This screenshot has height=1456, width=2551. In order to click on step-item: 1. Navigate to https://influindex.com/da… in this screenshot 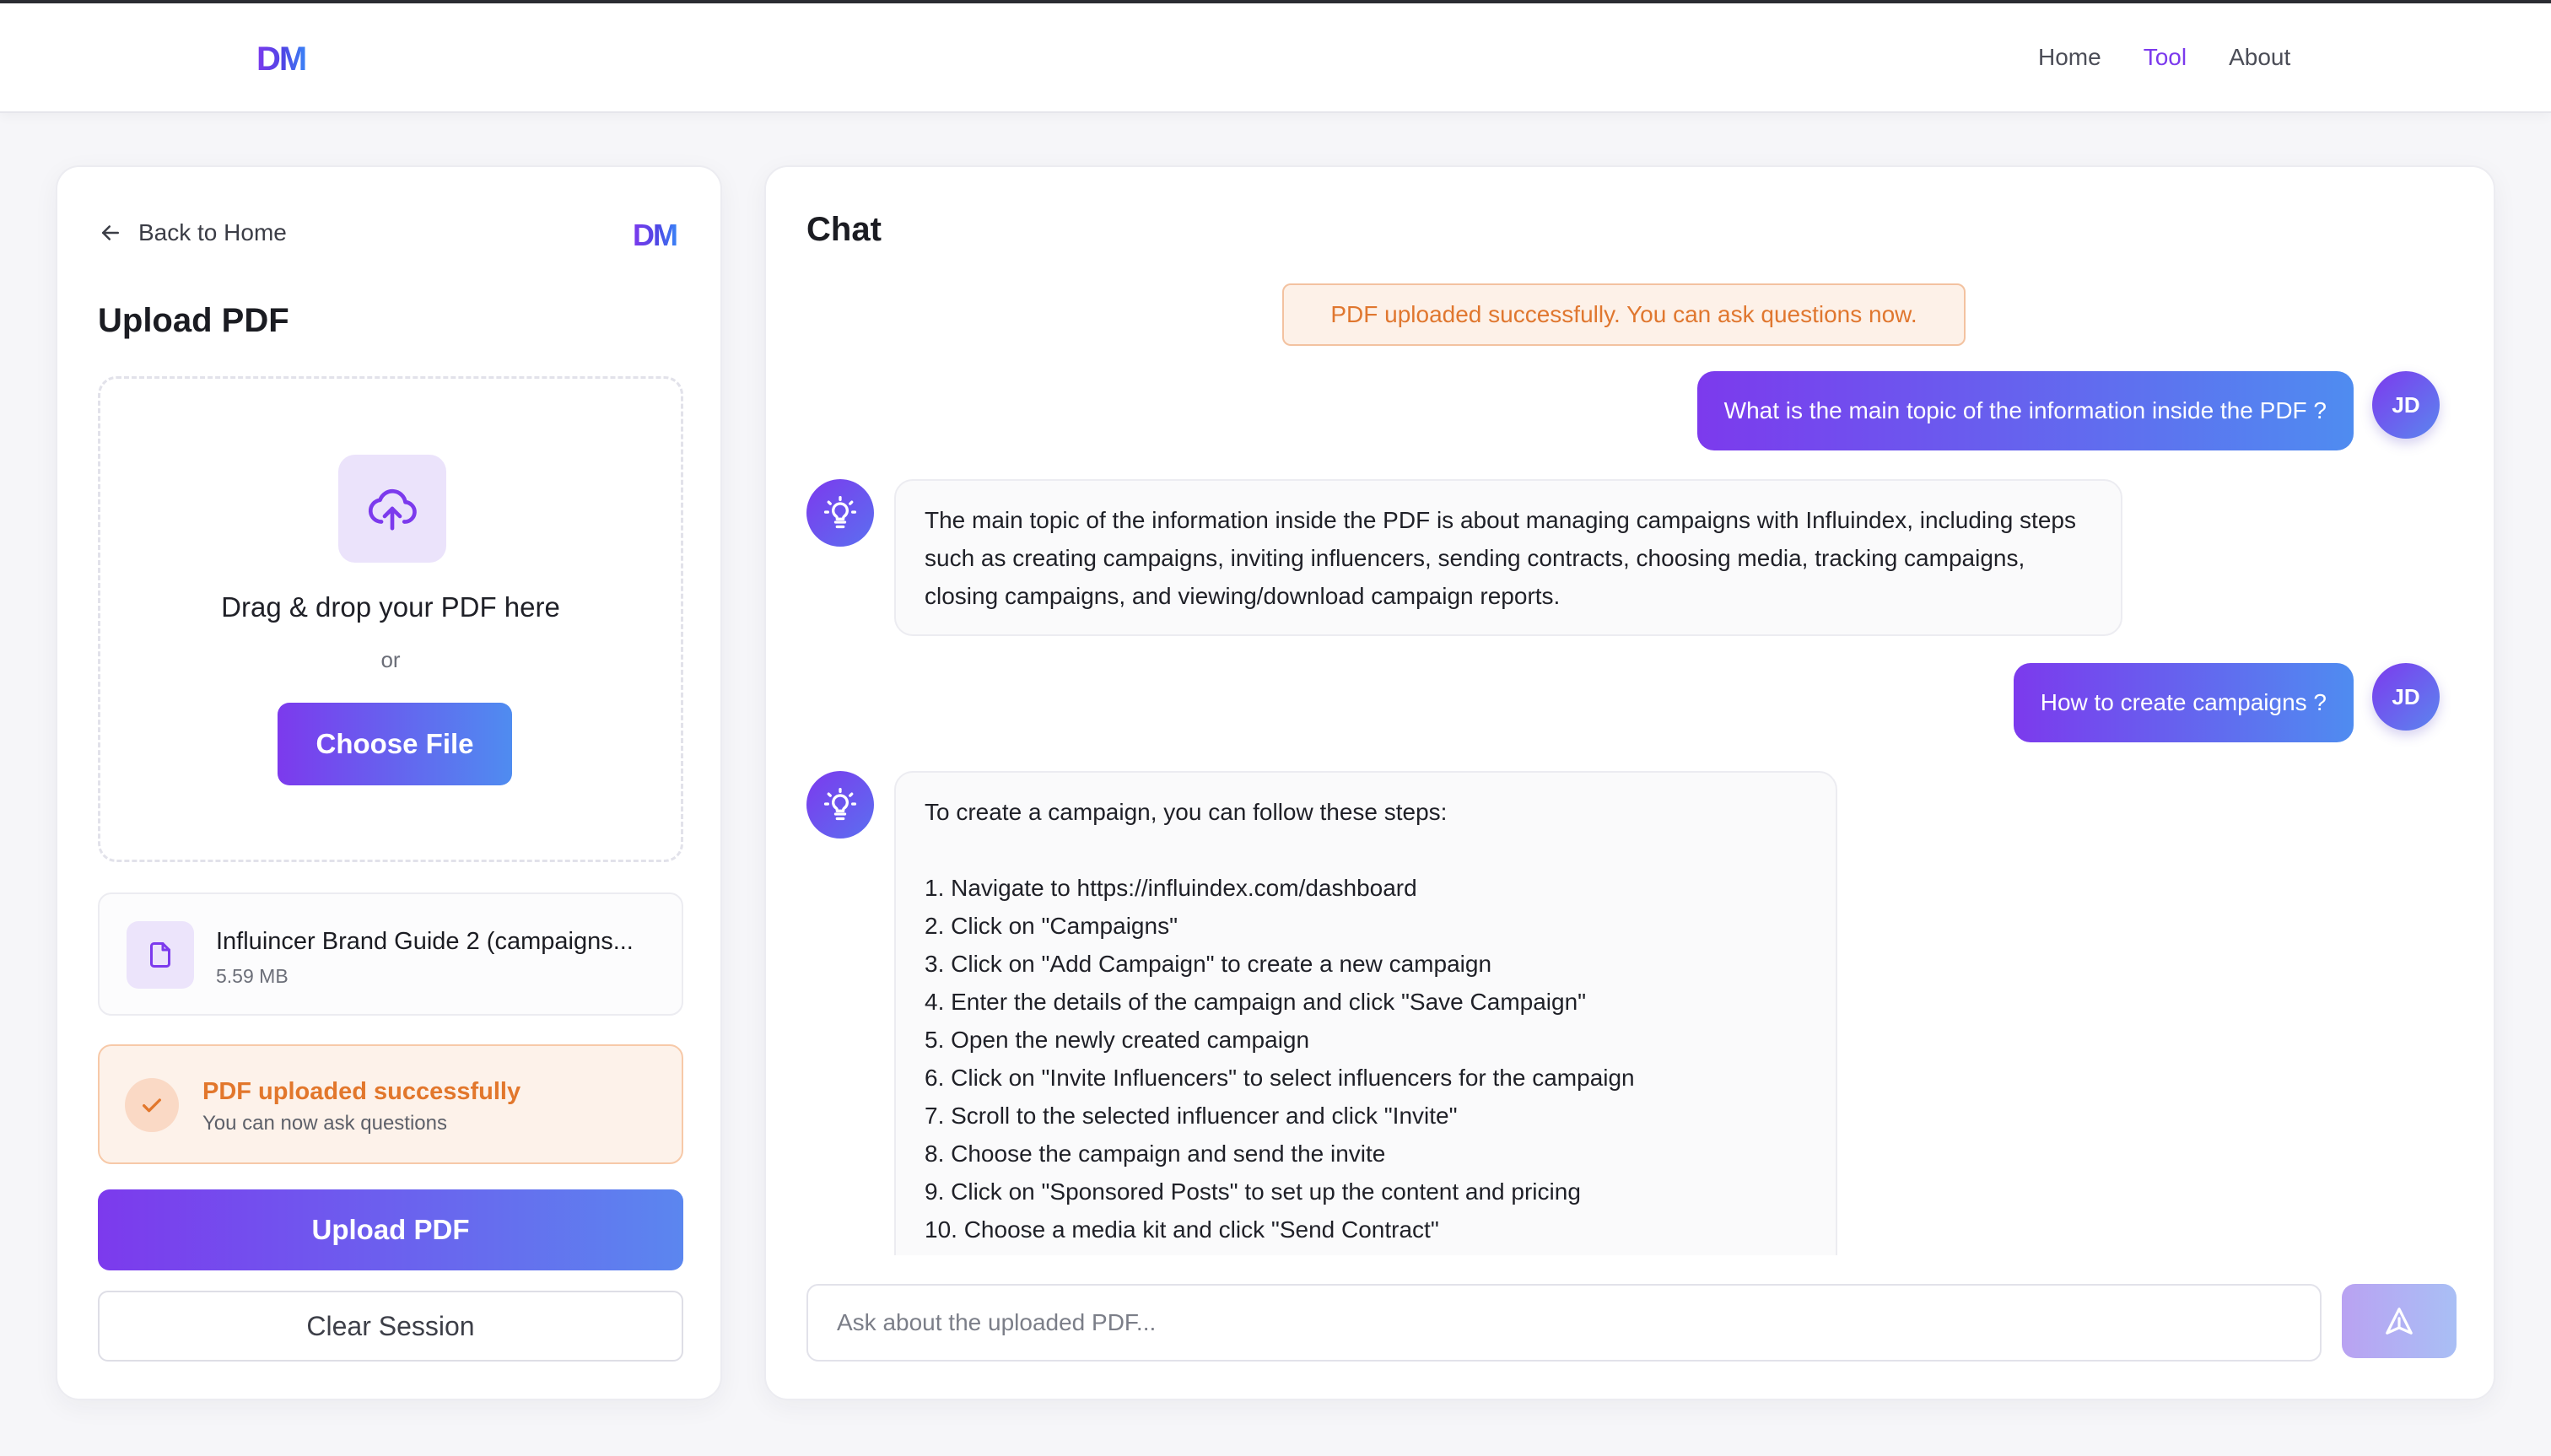, I will do `click(1171, 888)`.